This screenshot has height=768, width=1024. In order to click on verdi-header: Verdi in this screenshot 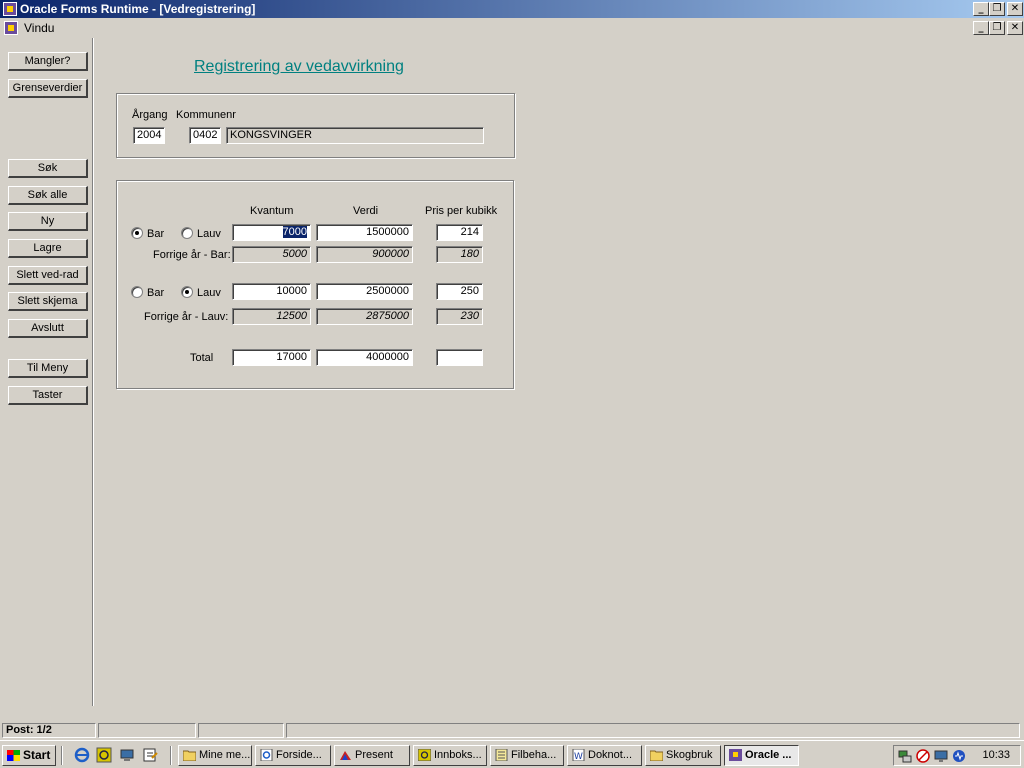, I will do `click(366, 211)`.